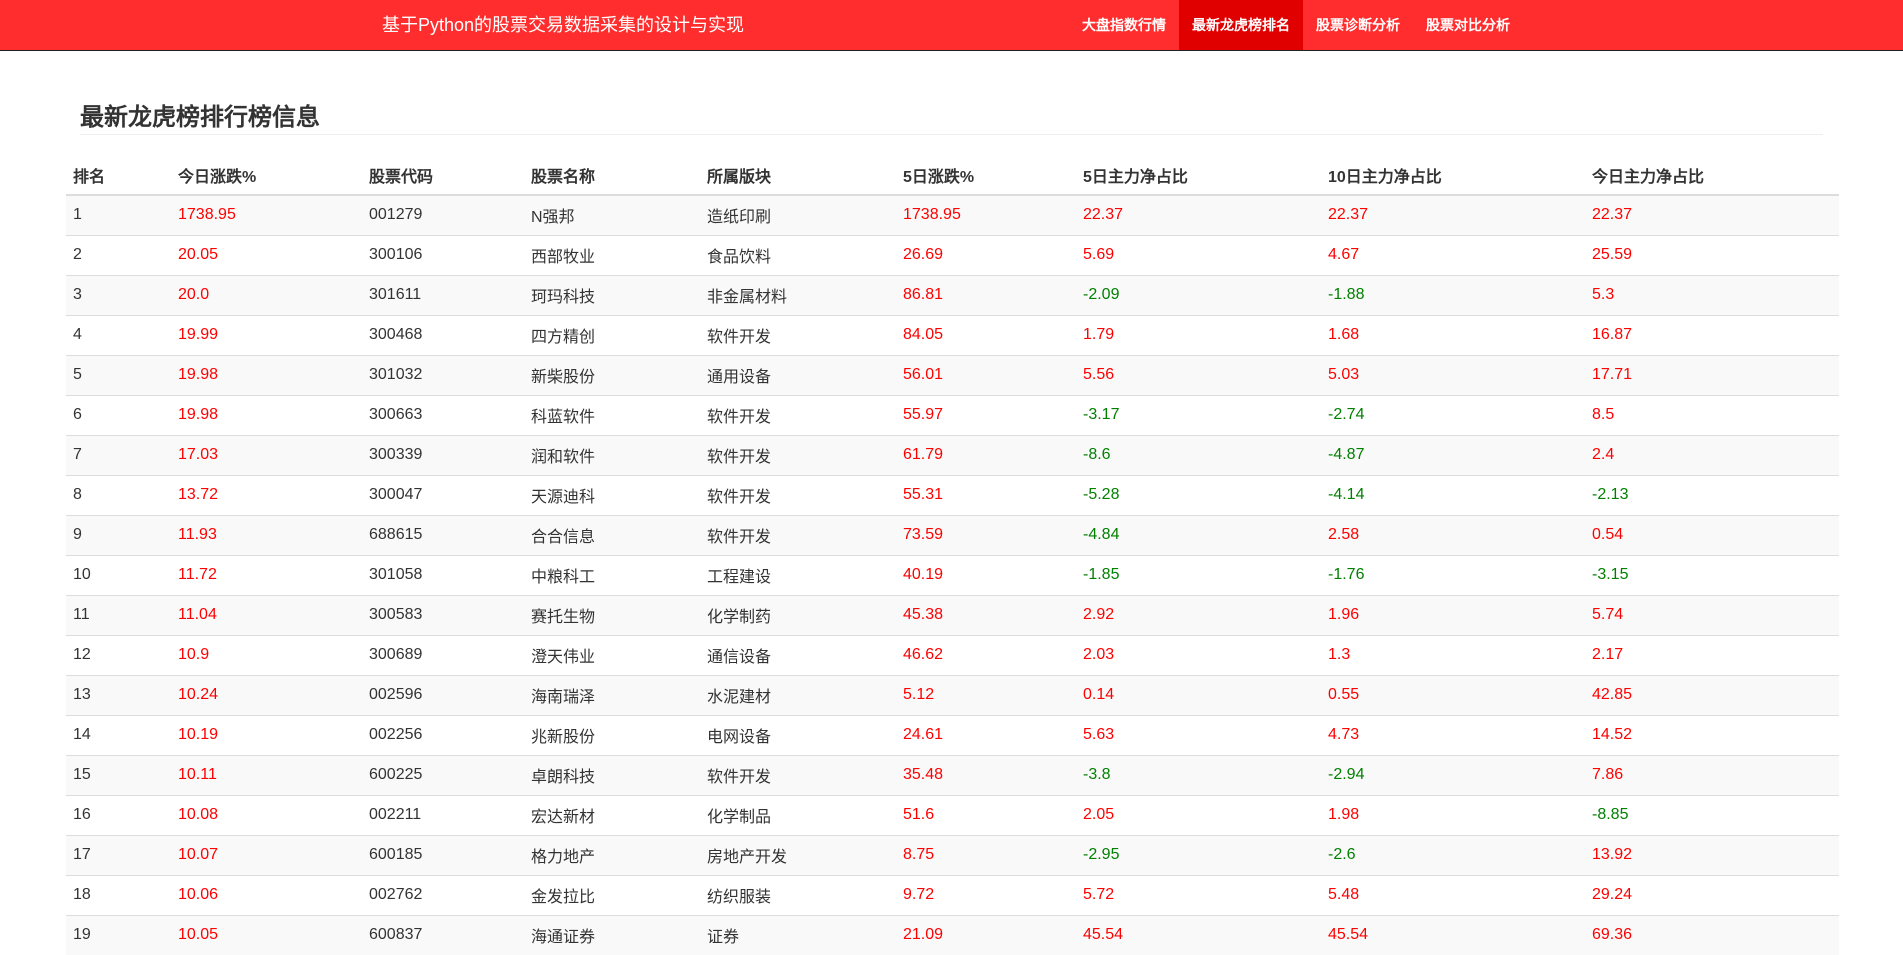 Image resolution: width=1903 pixels, height=955 pixels. Describe the element at coordinates (1453, 414) in the screenshot. I see `cell-10d-main-net-ratio: -2.74` at that location.